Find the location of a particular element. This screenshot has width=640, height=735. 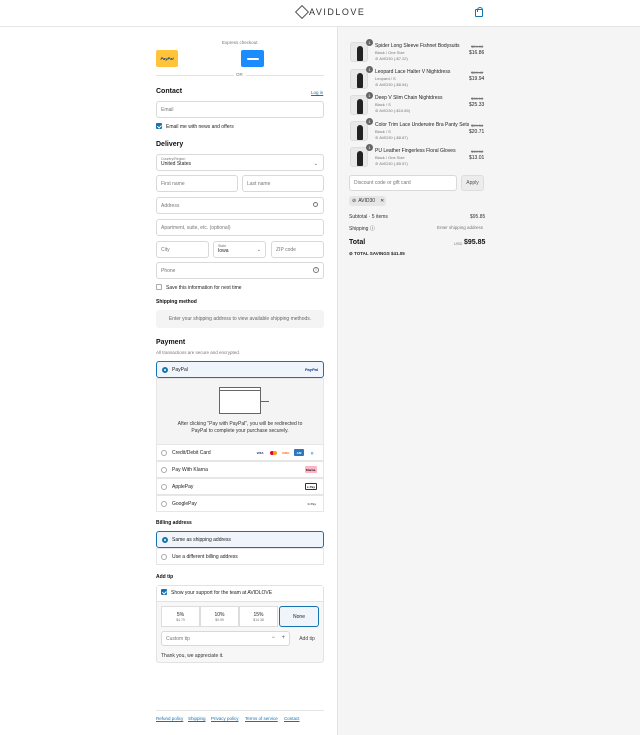

total-savings: ⊘ TOTAL SAVINGS $41.05 is located at coordinates (377, 254).